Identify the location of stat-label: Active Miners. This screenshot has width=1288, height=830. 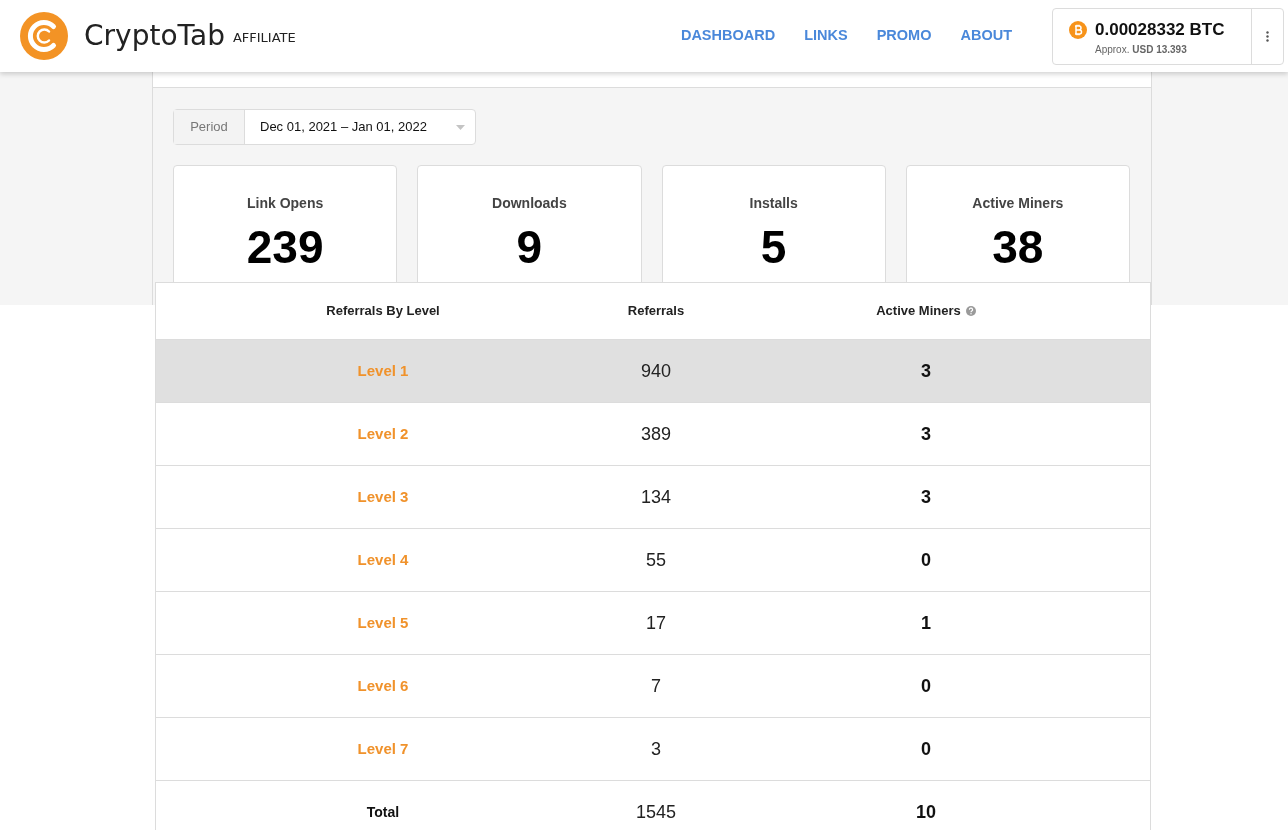
(1018, 203).